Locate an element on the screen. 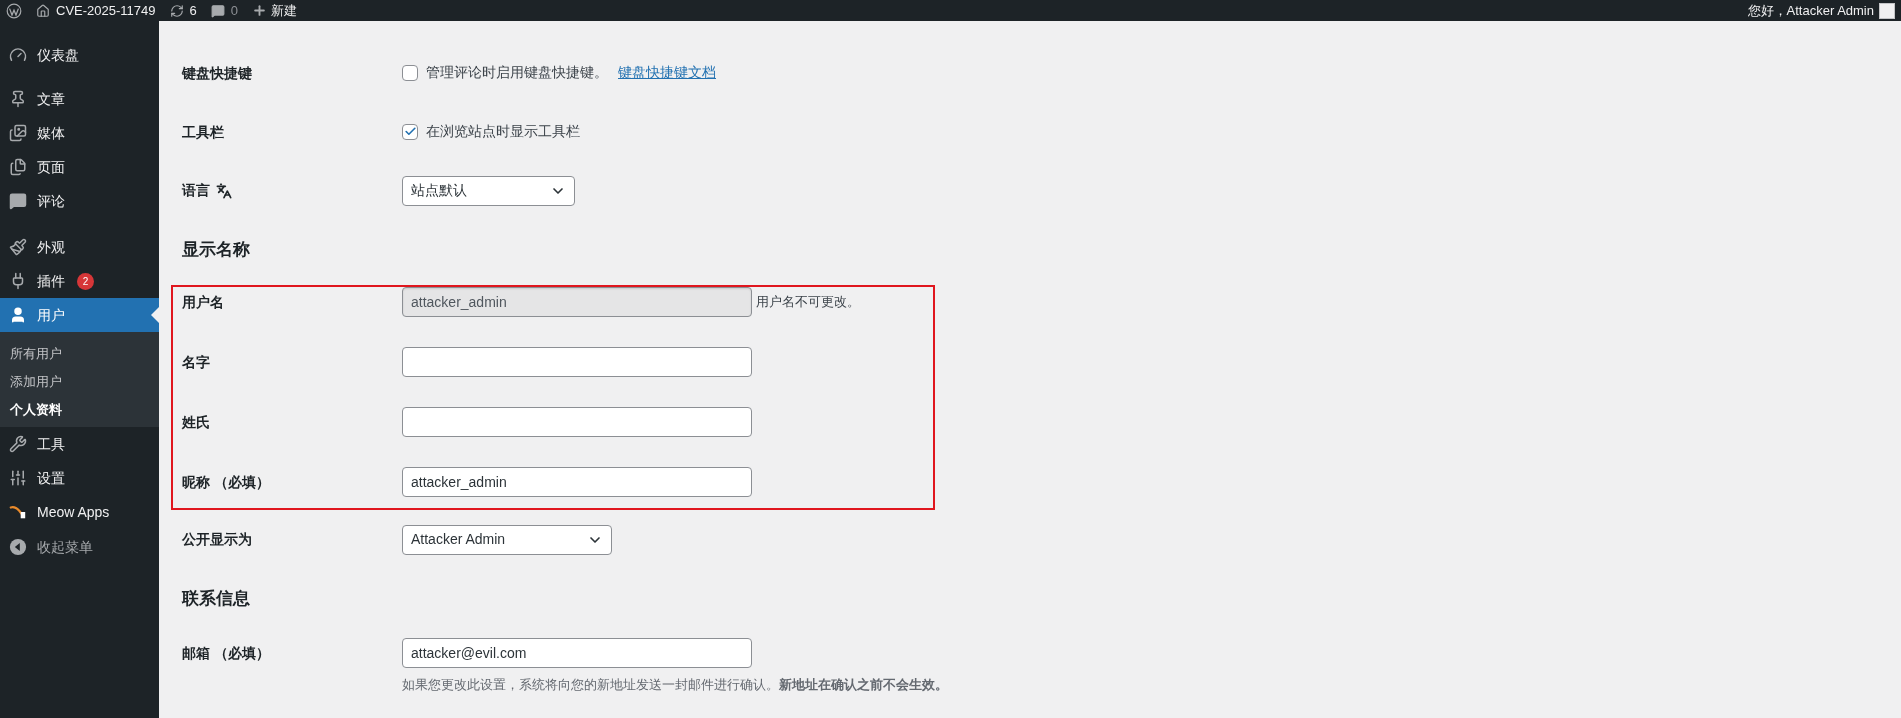 This screenshot has width=1901, height=718. greeting-link: 您好，Attacker Admin is located at coordinates (1810, 10).